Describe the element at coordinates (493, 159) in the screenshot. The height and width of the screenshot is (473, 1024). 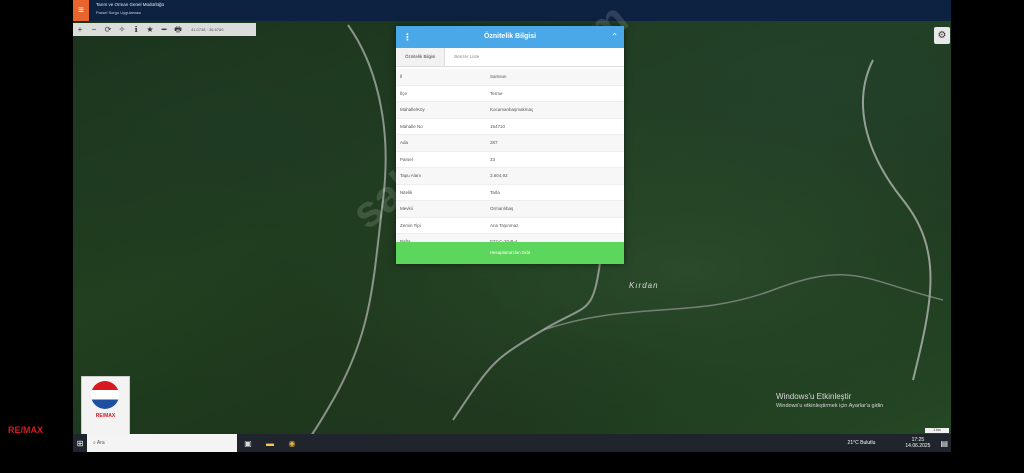
I see `row-value: 33` at that location.